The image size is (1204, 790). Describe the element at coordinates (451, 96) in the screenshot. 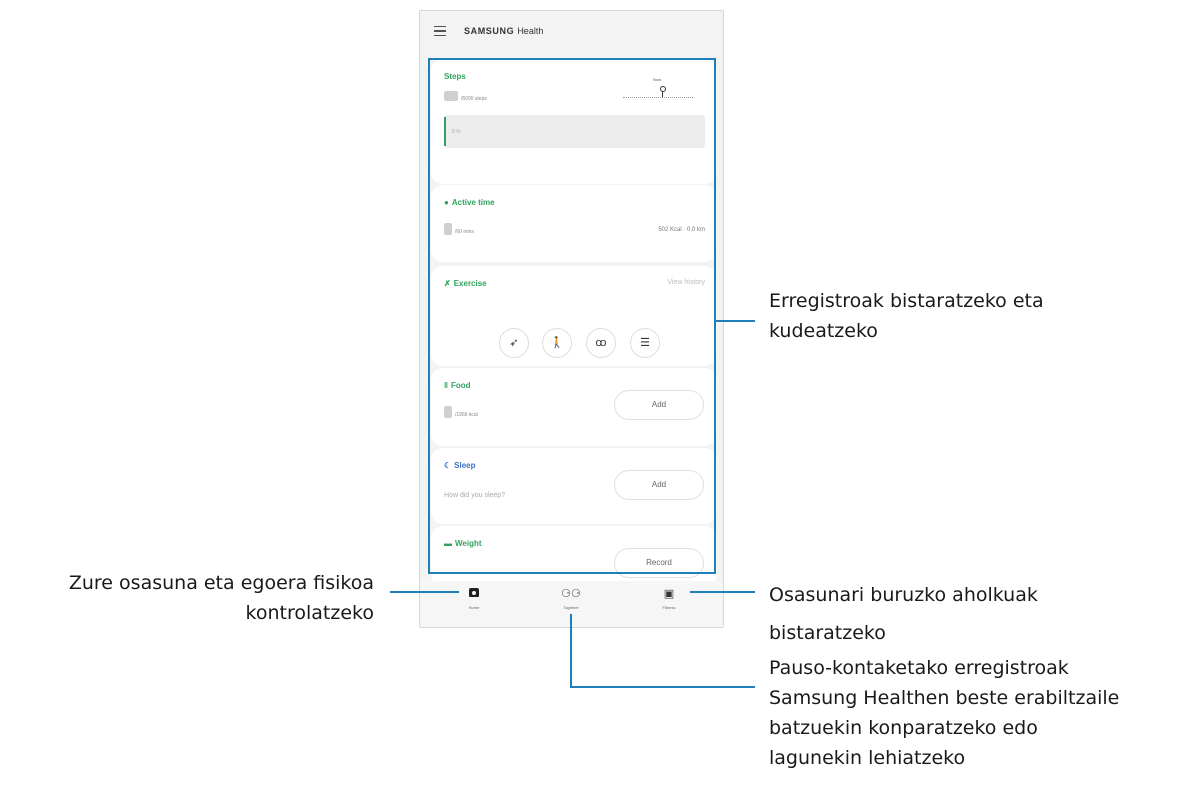

I see `steps-count` at that location.